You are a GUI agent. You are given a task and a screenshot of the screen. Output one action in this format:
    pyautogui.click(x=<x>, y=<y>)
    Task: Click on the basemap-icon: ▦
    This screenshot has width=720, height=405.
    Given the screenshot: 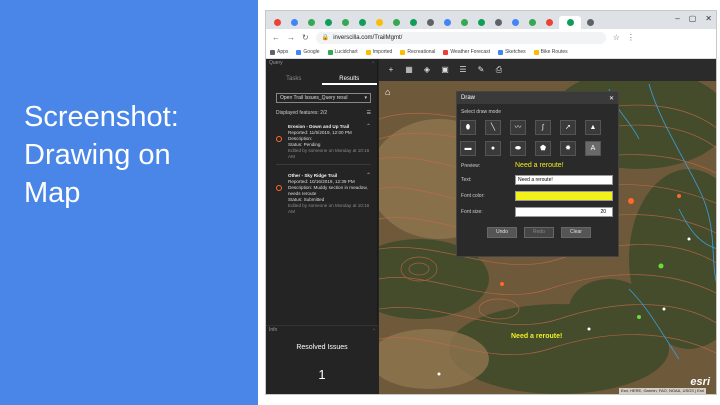 What is the action you would take?
    pyautogui.click(x=409, y=70)
    